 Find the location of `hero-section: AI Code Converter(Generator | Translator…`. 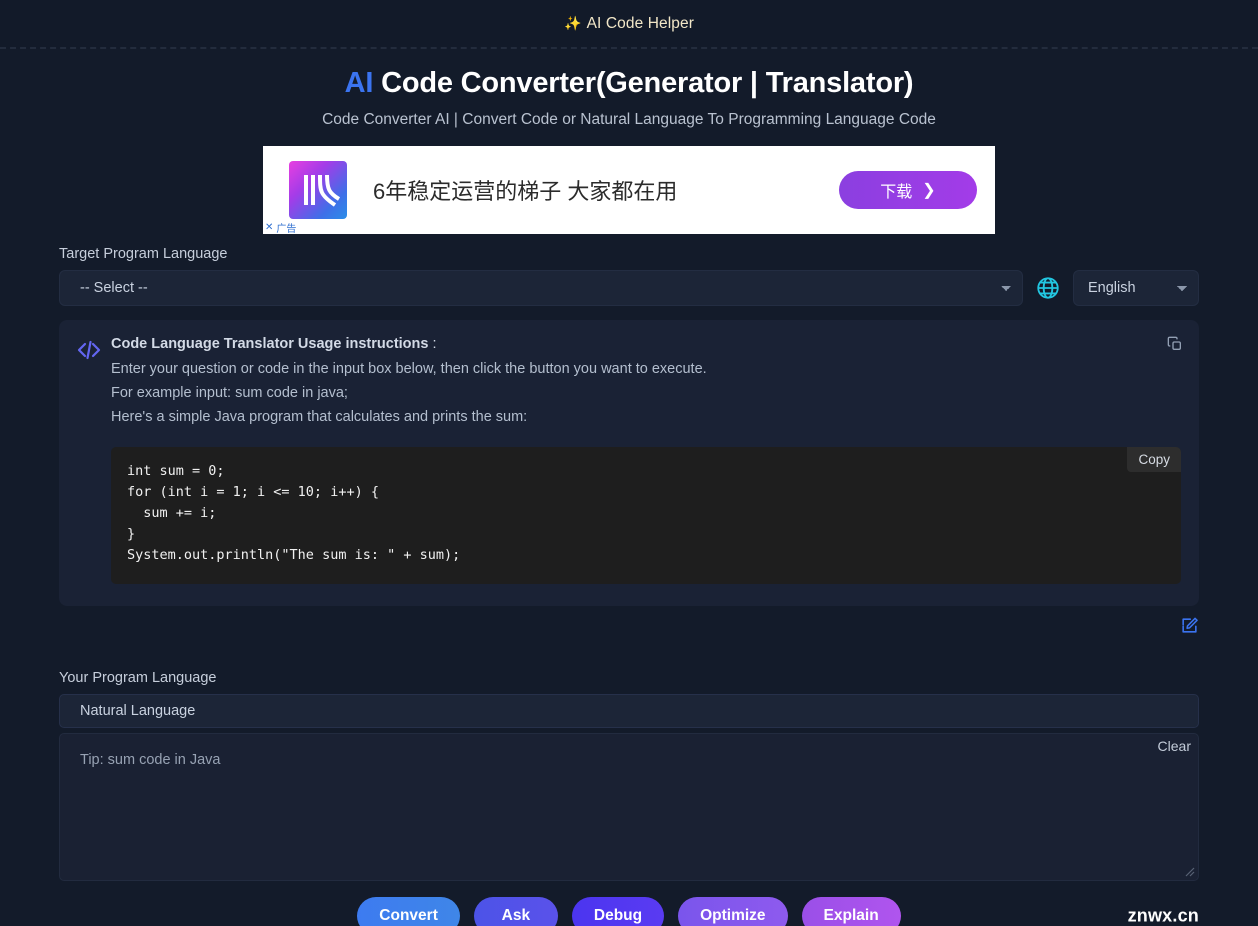

hero-section: AI Code Converter(Generator | Translator… is located at coordinates (629, 89).